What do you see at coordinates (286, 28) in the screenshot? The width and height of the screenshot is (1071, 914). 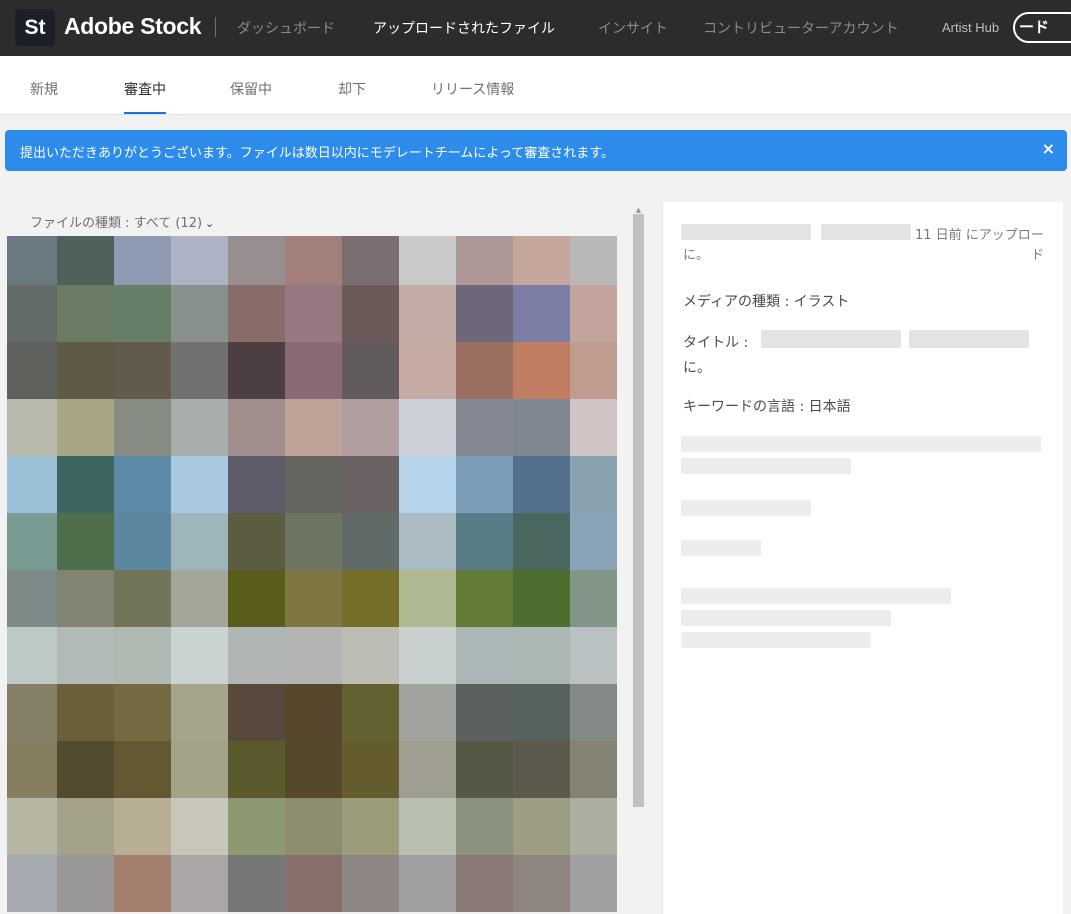 I see `nav-dashboard: ダッシュボード` at bounding box center [286, 28].